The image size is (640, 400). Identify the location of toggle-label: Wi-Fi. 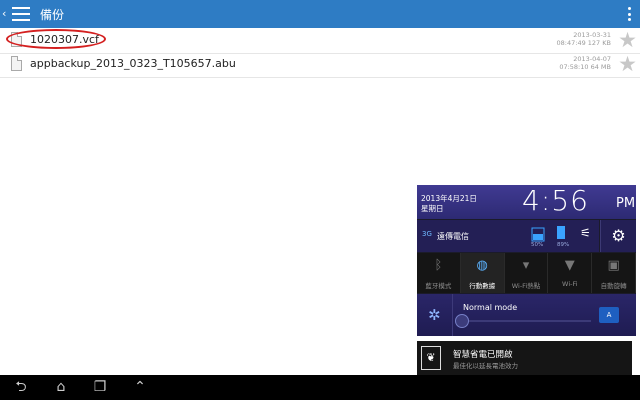
(570, 284).